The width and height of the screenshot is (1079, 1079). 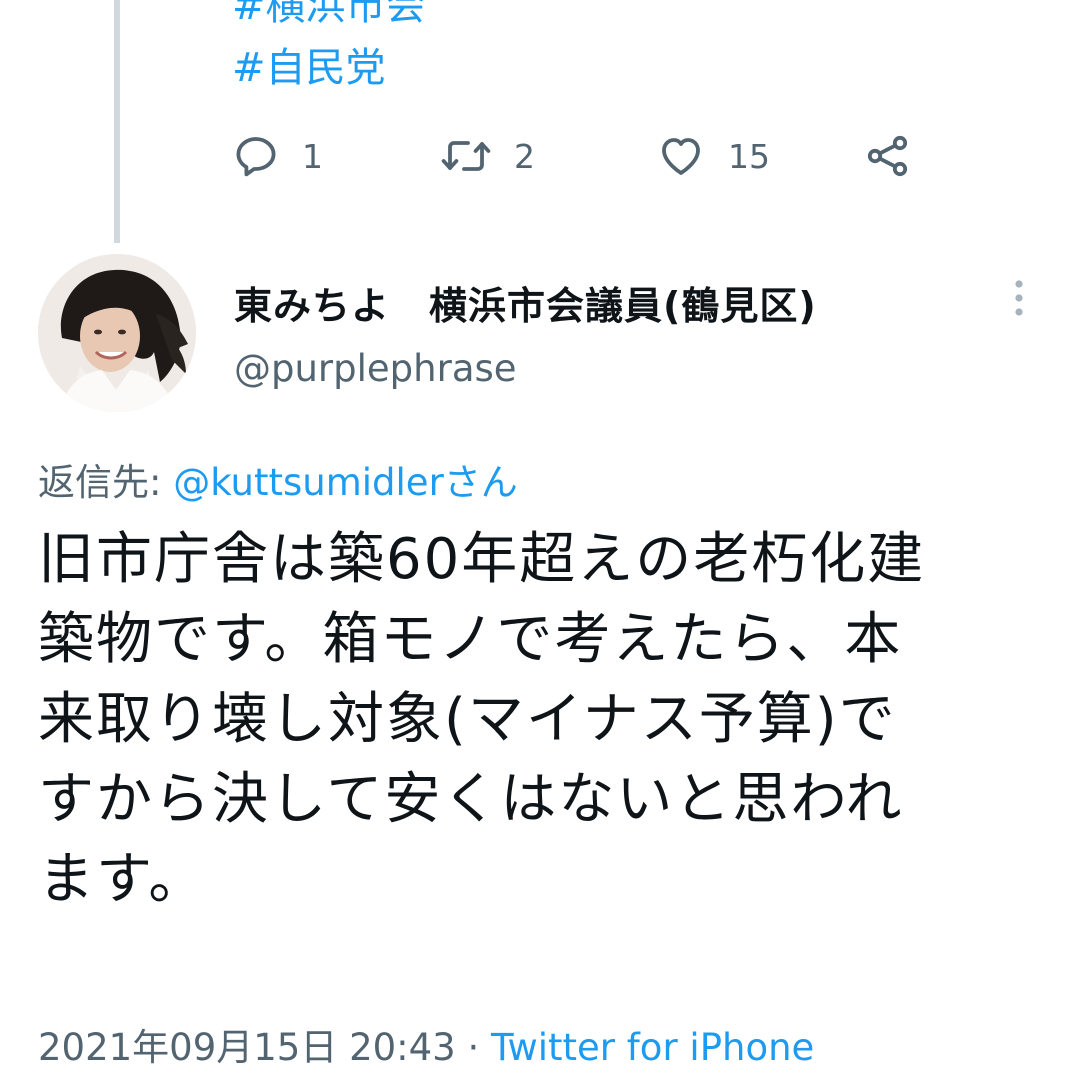 I want to click on tweet-meta: 2021年09月15日 20:43 · Twitter for iPhone, so click(x=426, y=1044).